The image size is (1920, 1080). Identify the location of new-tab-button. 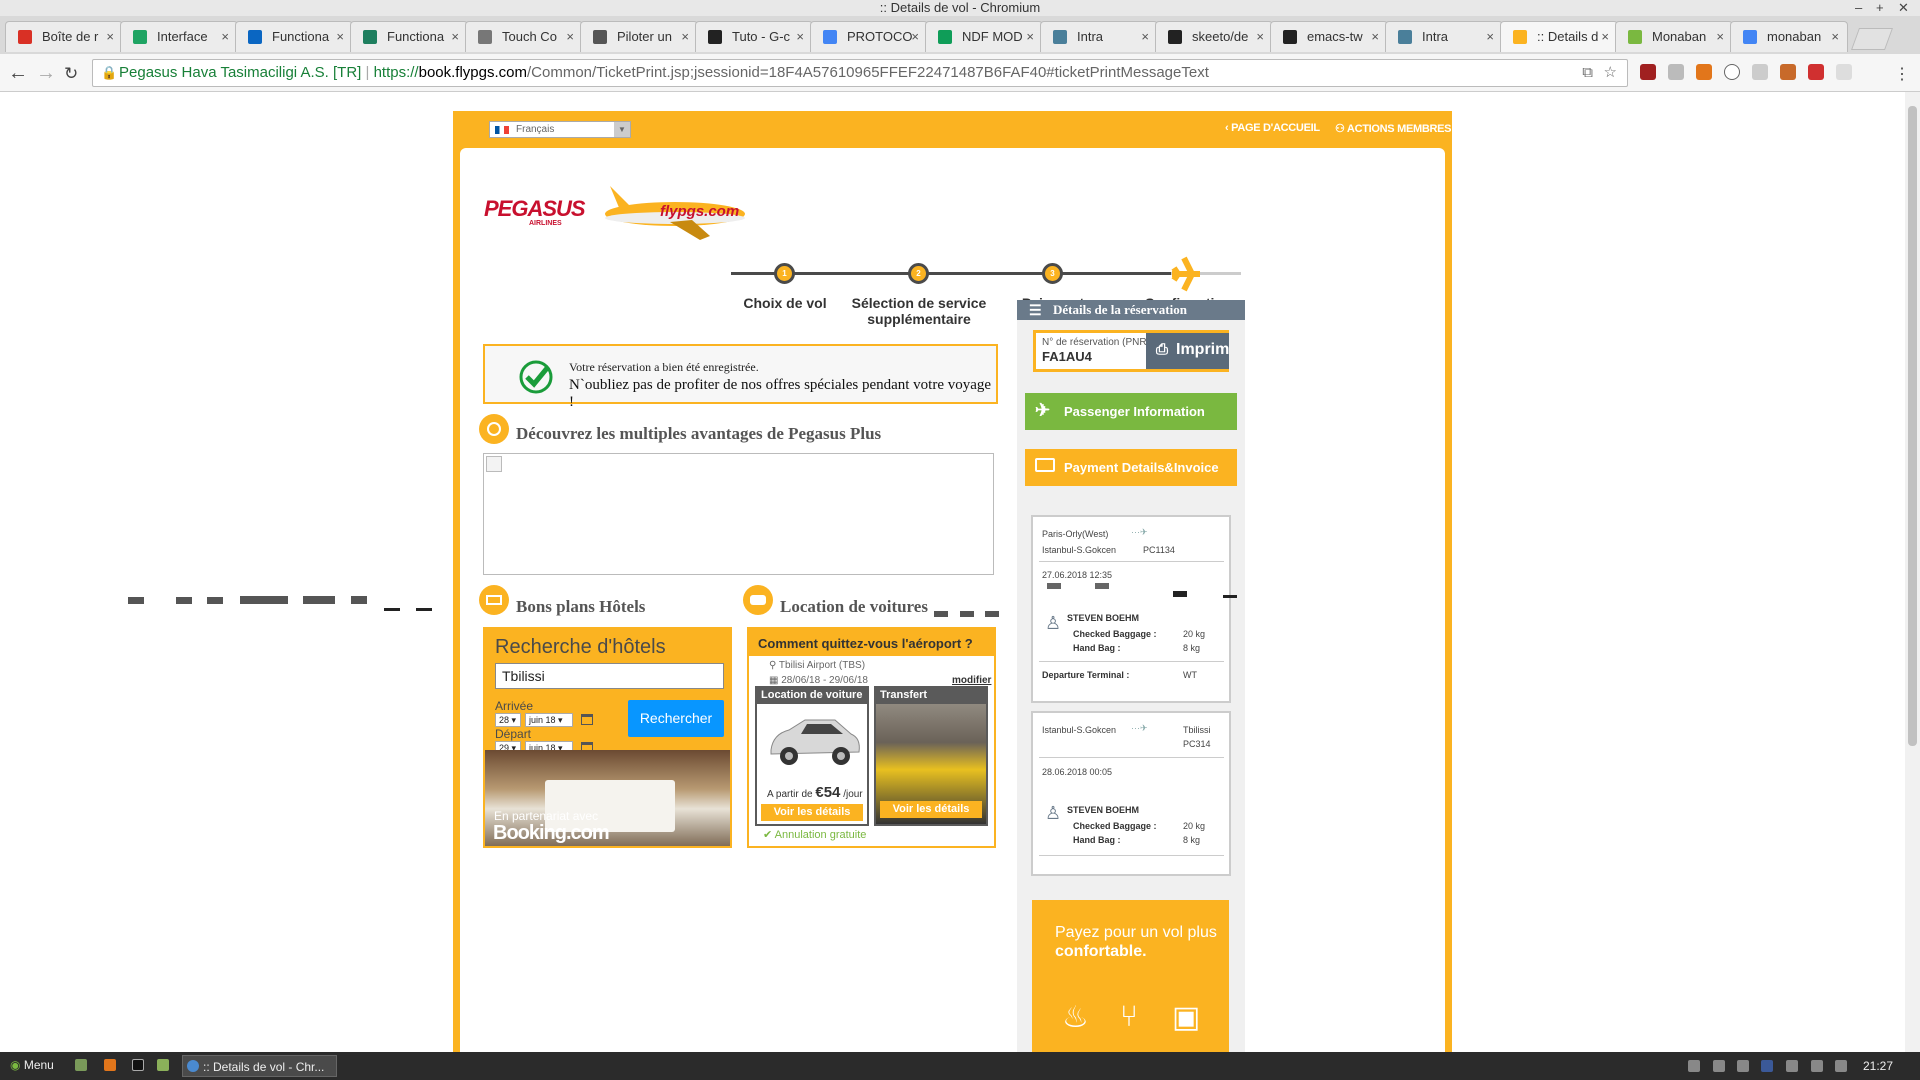
(1872, 39).